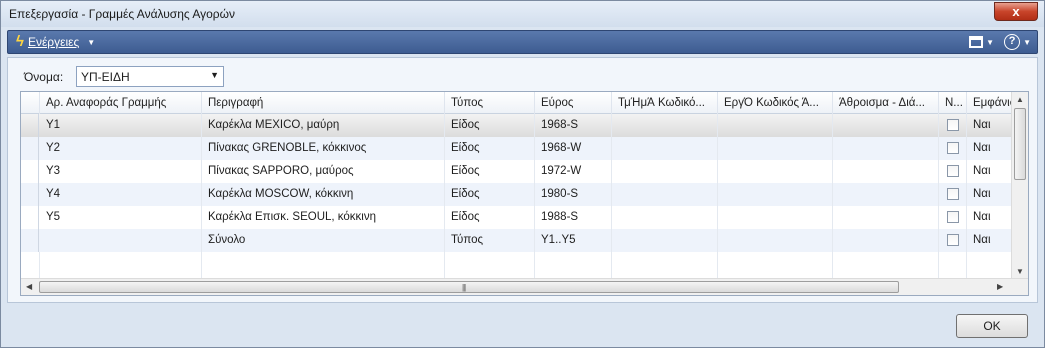 This screenshot has width=1045, height=348. Describe the element at coordinates (573, 240) in the screenshot. I see `cell-range: Y1..Y5` at that location.